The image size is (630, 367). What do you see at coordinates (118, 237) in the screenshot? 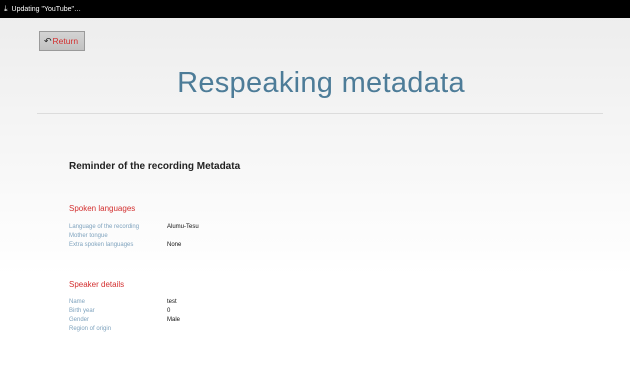
I see `mother-tongue-row: Mother tongue` at bounding box center [118, 237].